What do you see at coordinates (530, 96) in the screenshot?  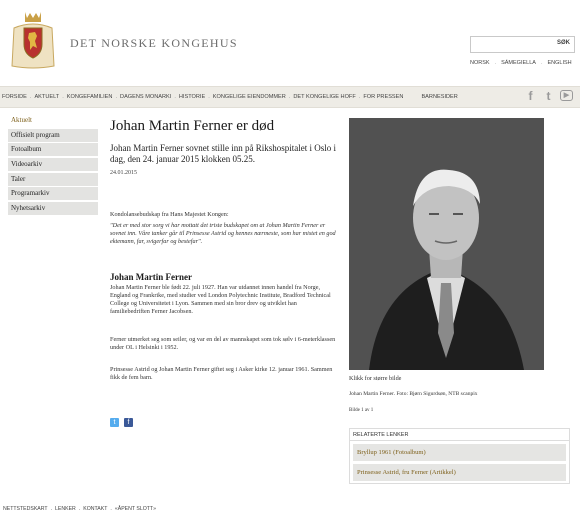 I see `facebook-icon: f` at bounding box center [530, 96].